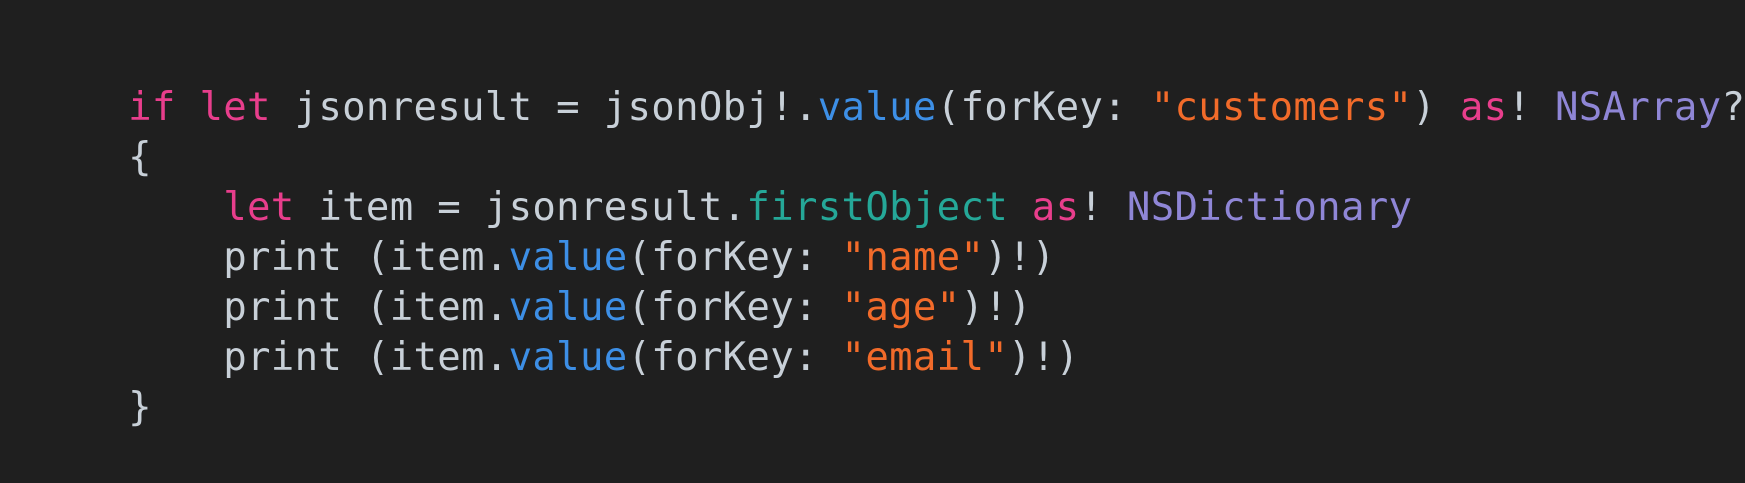  What do you see at coordinates (140, 157) in the screenshot?
I see `code-token-plain: {` at bounding box center [140, 157].